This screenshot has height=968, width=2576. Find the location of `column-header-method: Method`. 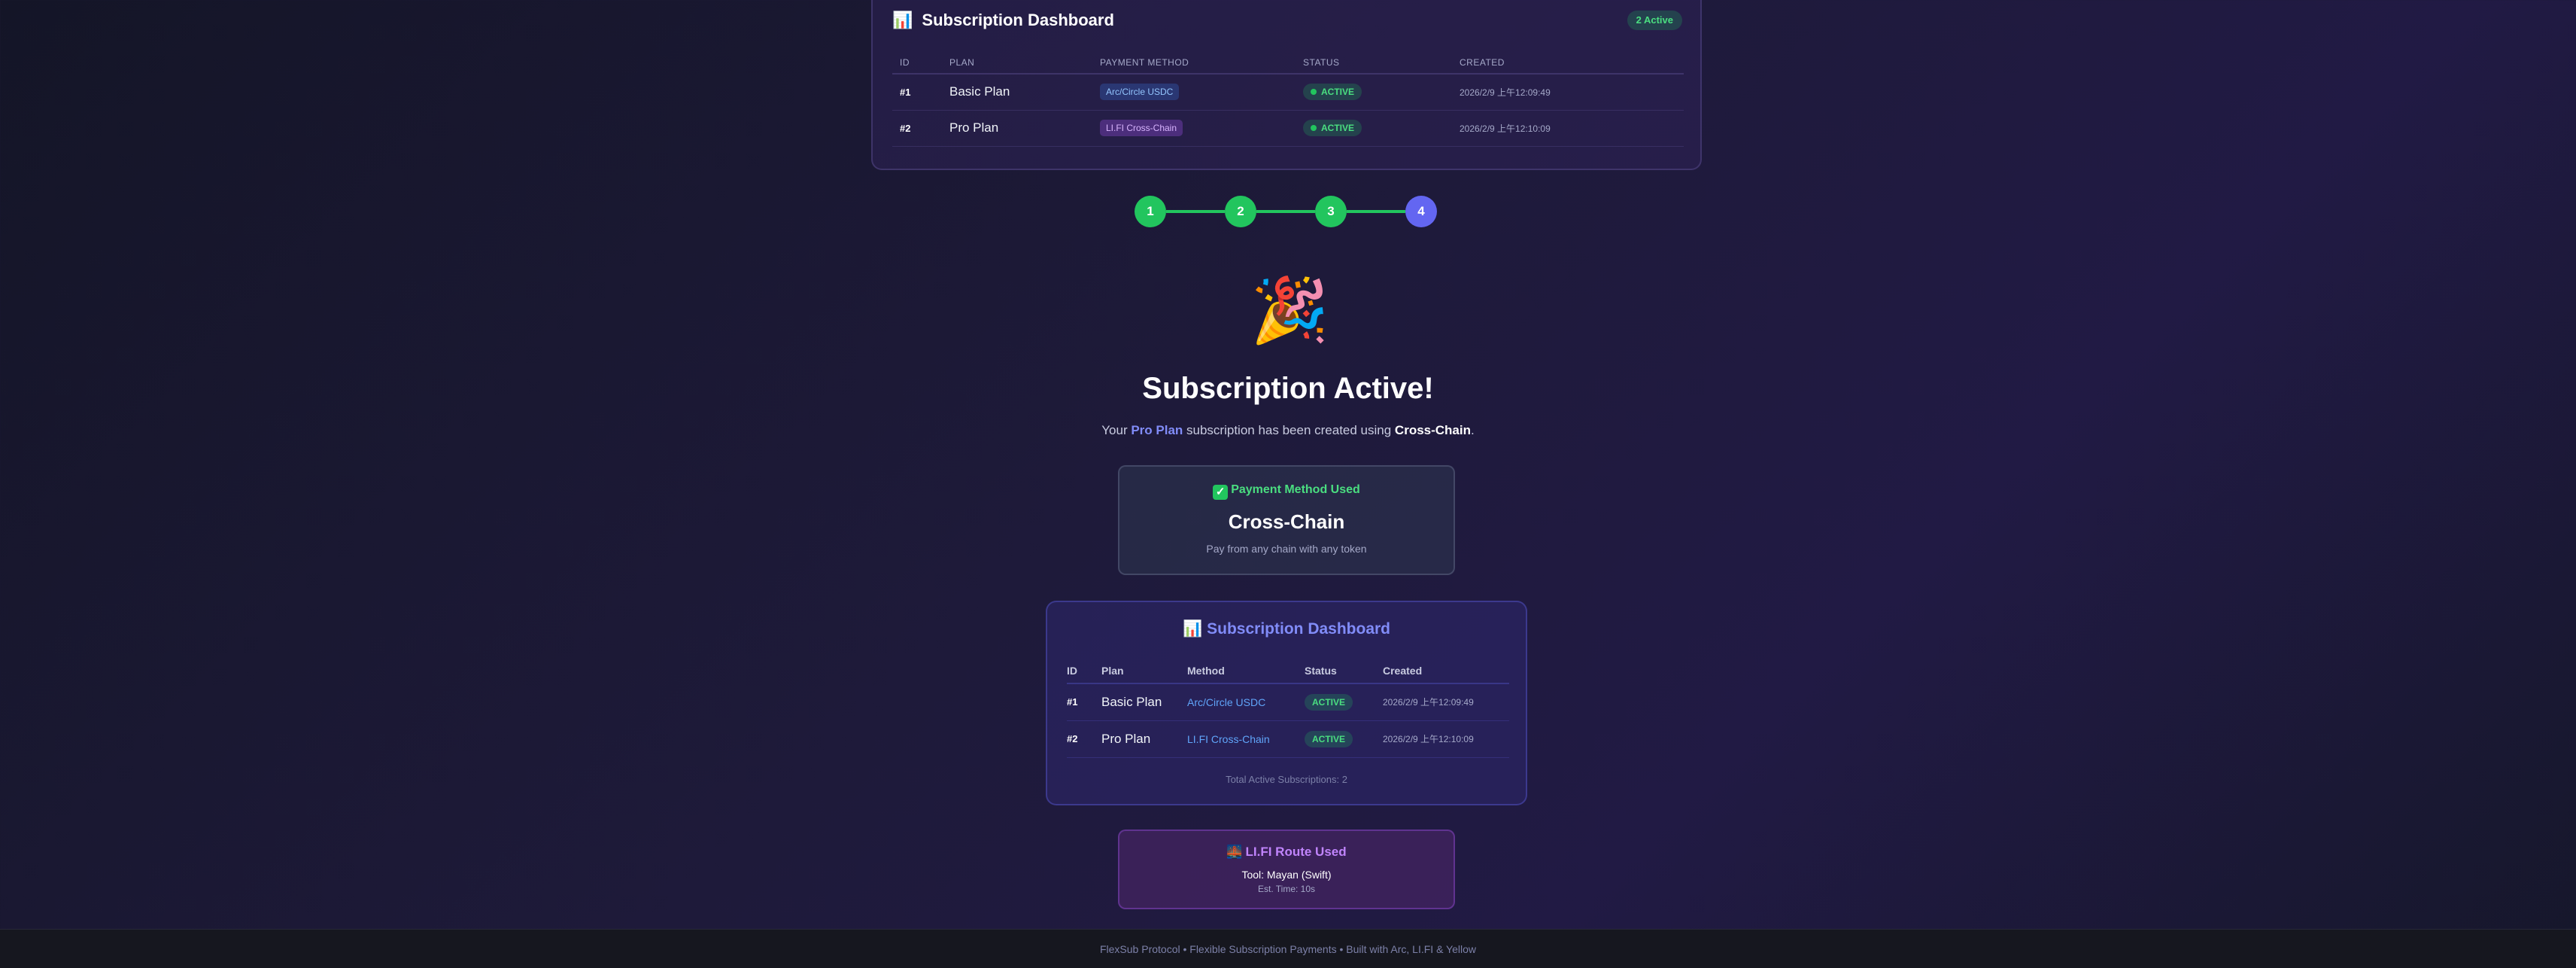

column-header-method: Method is located at coordinates (1246, 671).